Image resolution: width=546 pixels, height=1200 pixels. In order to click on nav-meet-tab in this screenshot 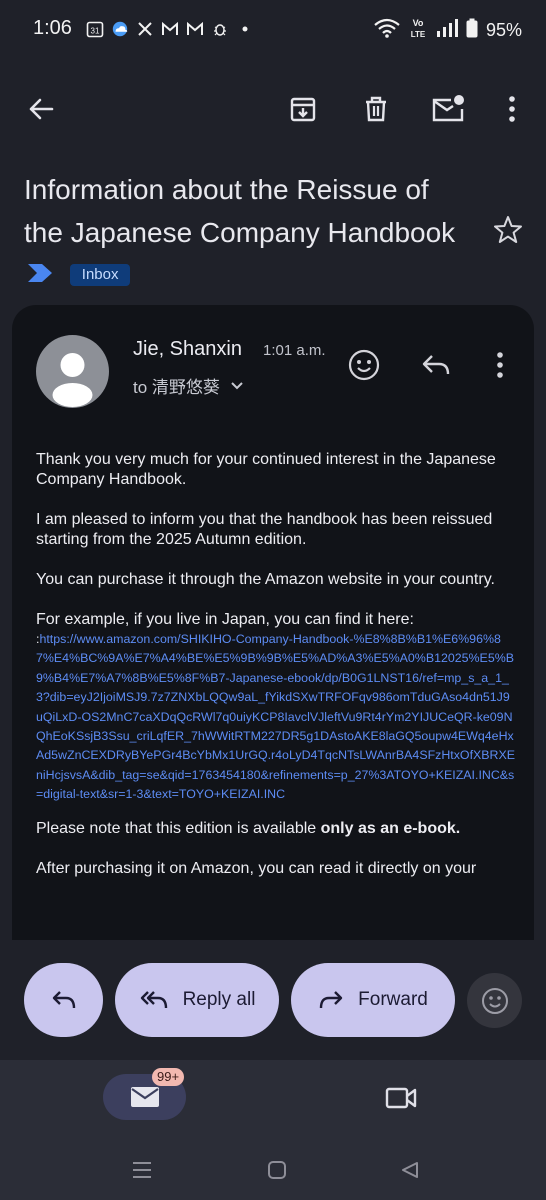, I will do `click(401, 1098)`.